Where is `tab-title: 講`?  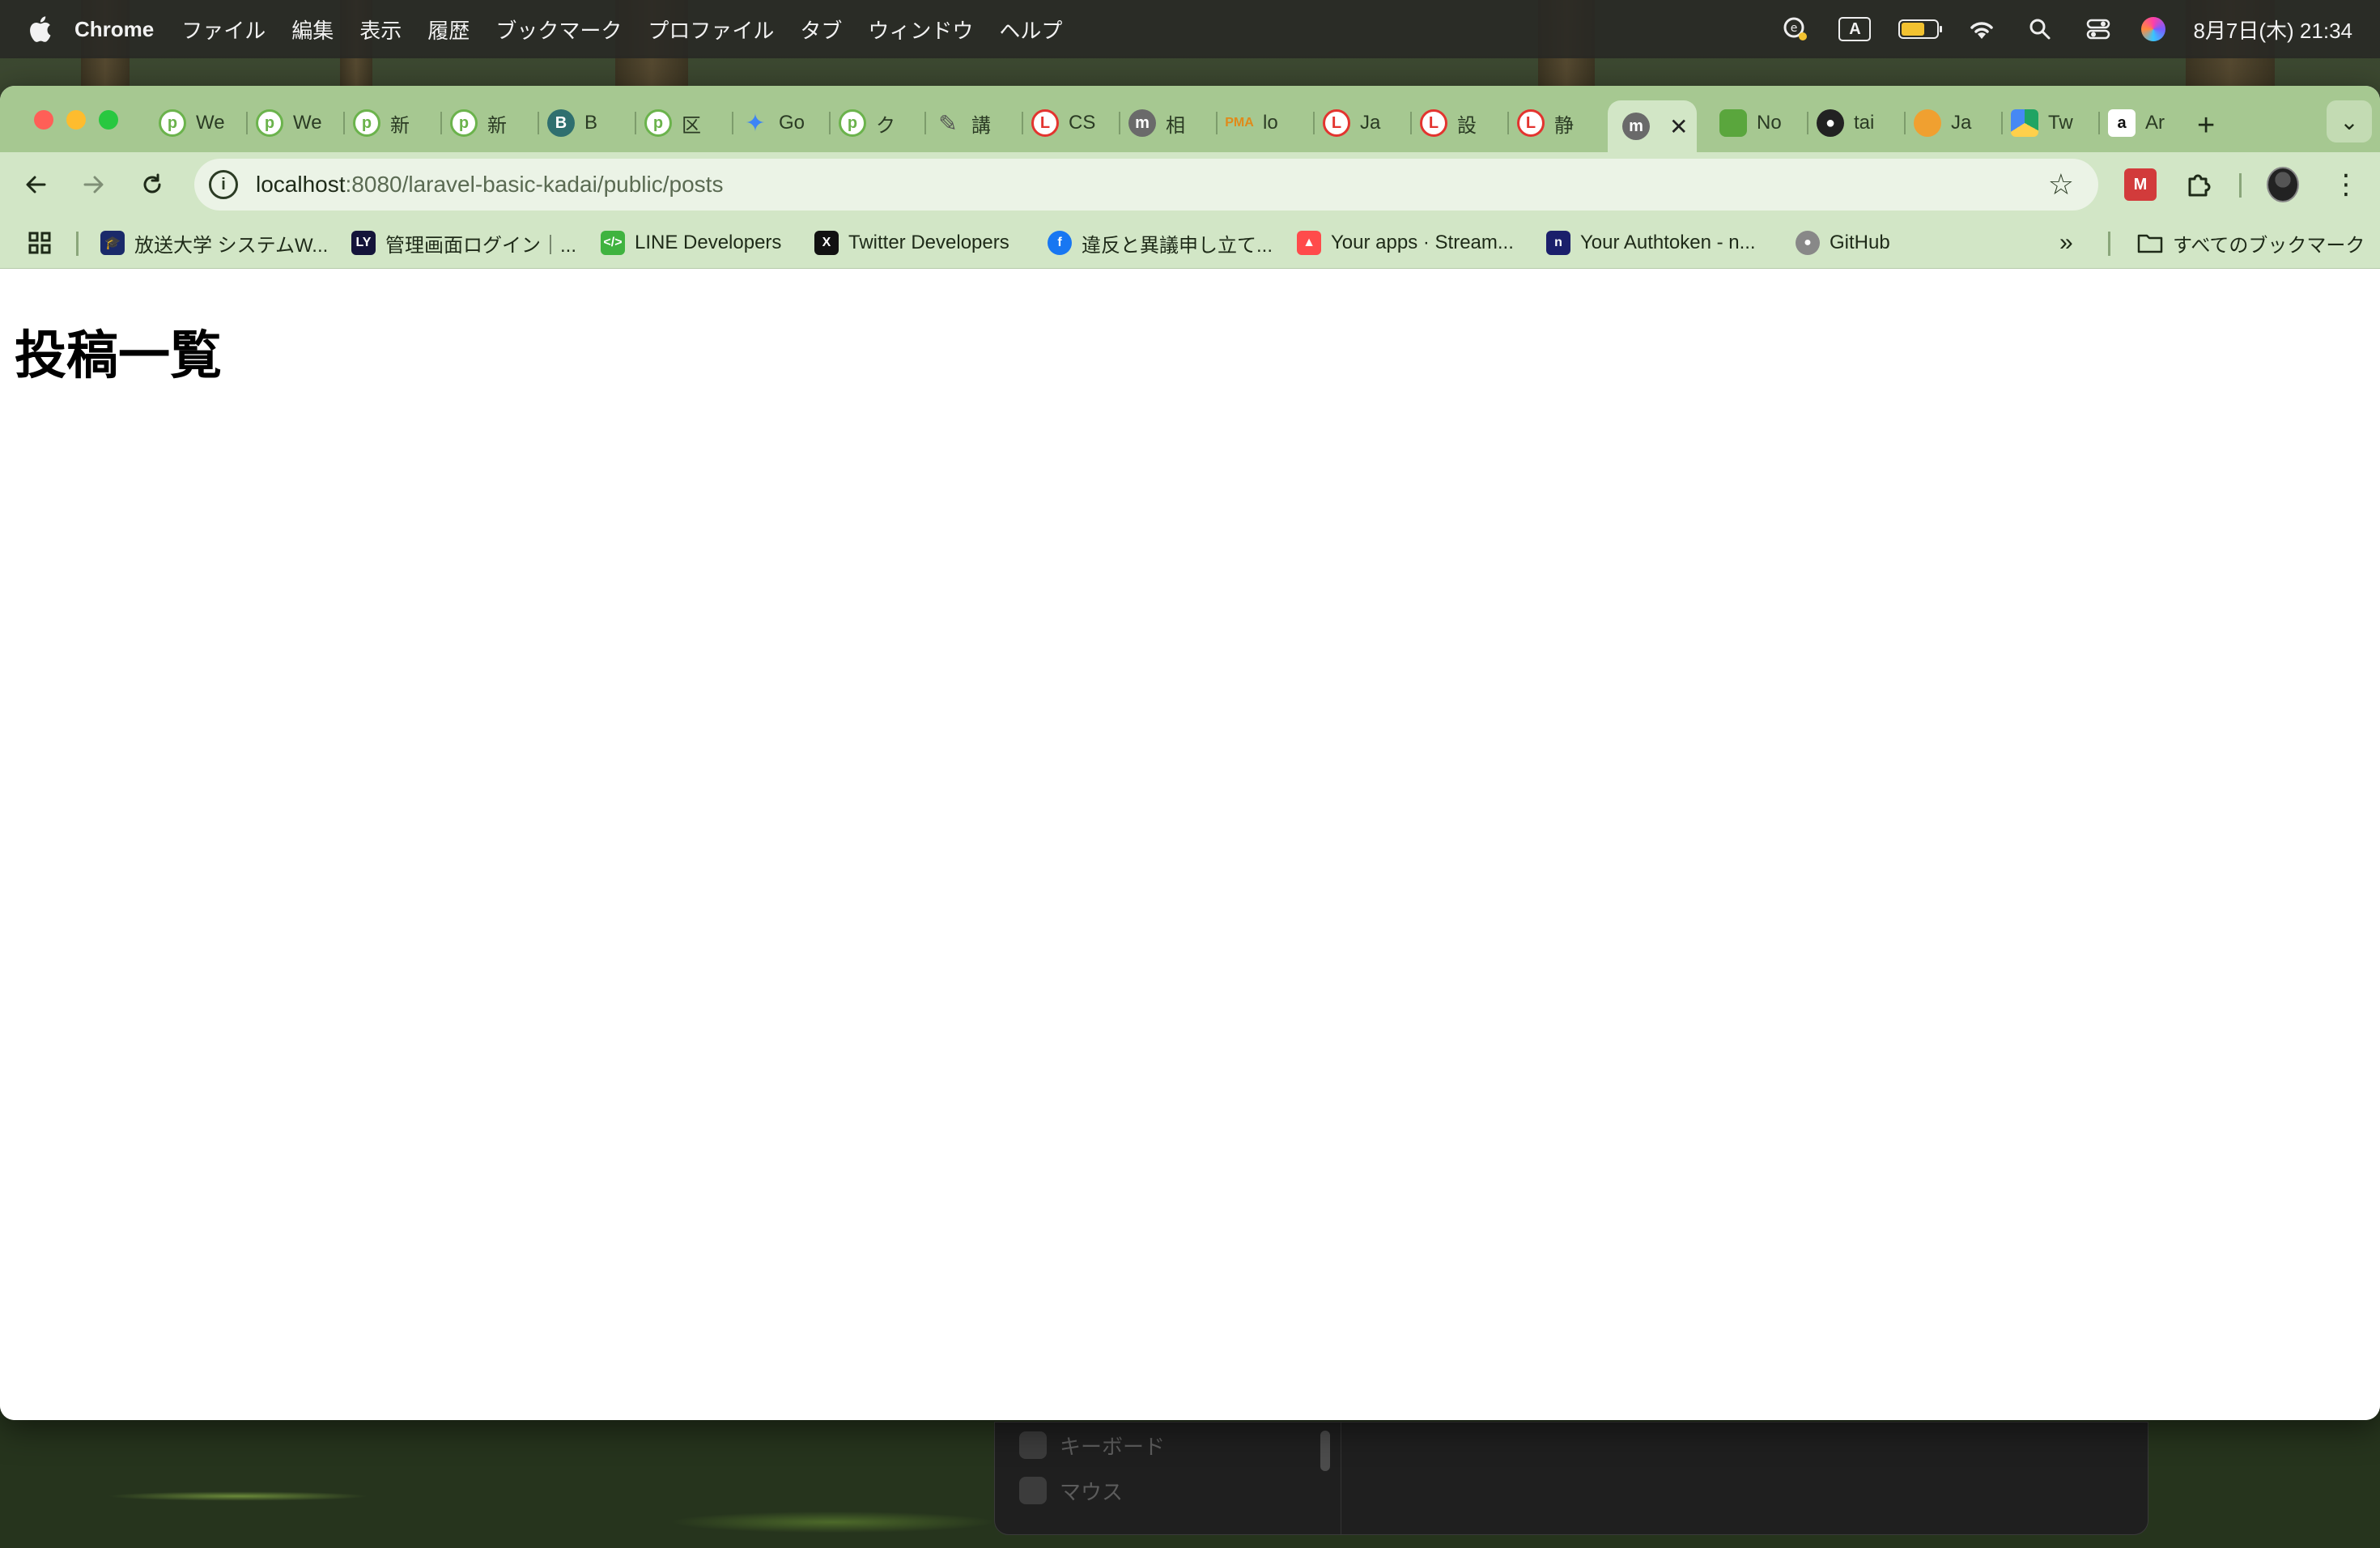 tab-title: 講 is located at coordinates (981, 125).